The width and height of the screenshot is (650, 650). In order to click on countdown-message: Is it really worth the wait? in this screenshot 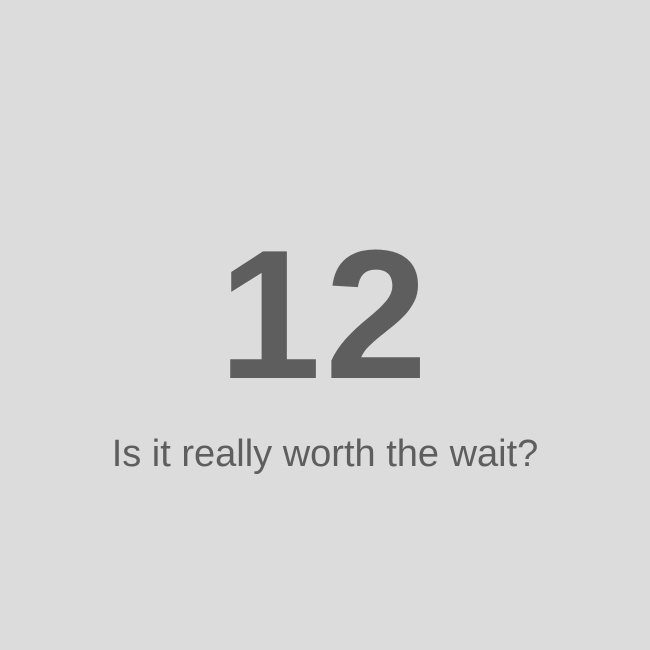, I will do `click(325, 454)`.